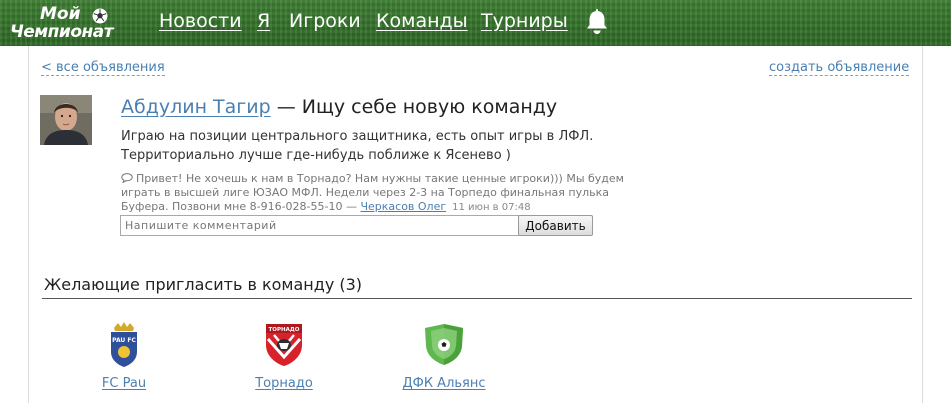  Describe the element at coordinates (444, 344) in the screenshot. I see `dfk-alyans-crest-icon` at that location.